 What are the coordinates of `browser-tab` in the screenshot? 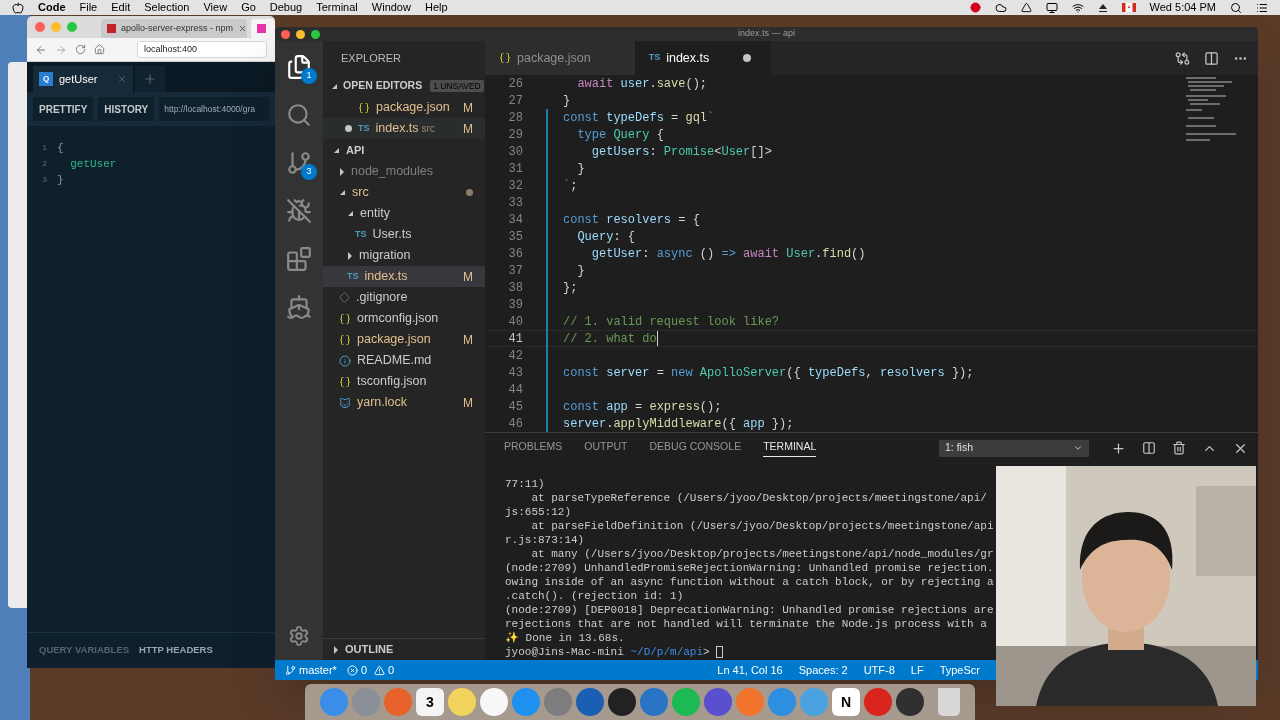 It's located at (263, 28).